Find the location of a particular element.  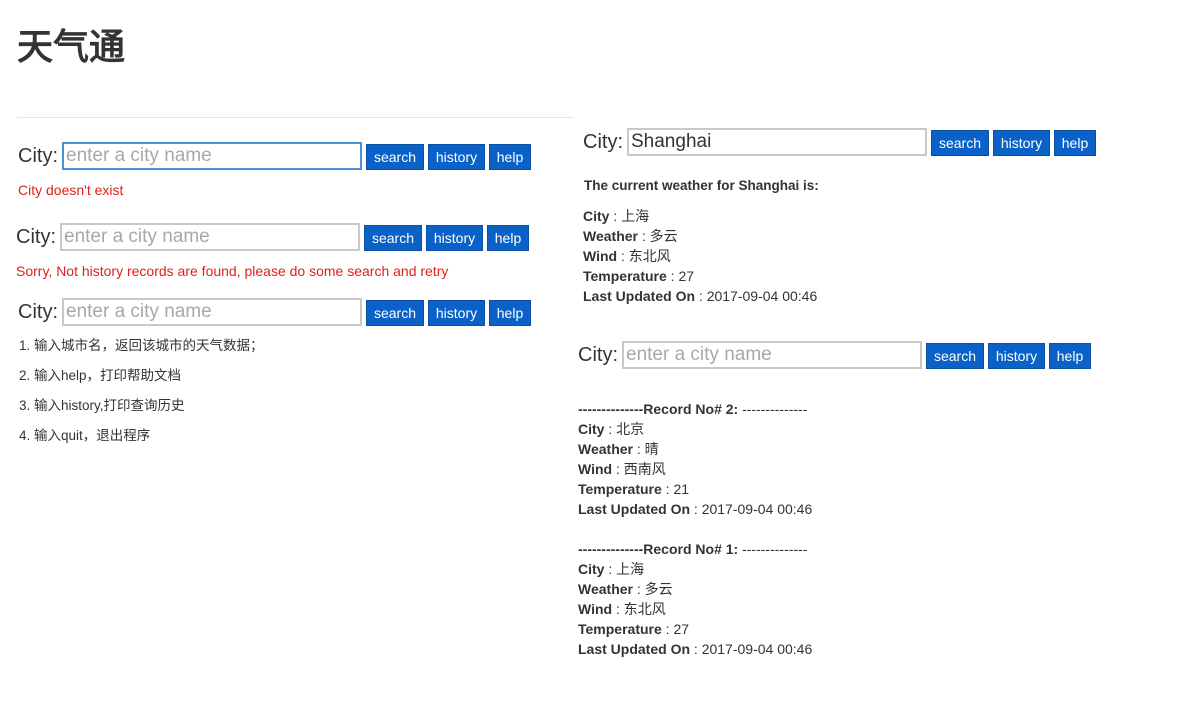

record-temperature: Temperature : 27 is located at coordinates (634, 629).